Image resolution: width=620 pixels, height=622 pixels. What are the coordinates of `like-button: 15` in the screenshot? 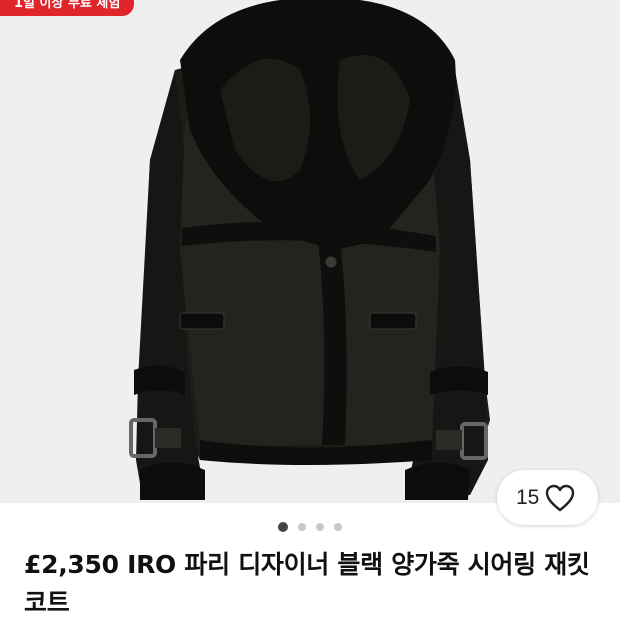 It's located at (547, 497).